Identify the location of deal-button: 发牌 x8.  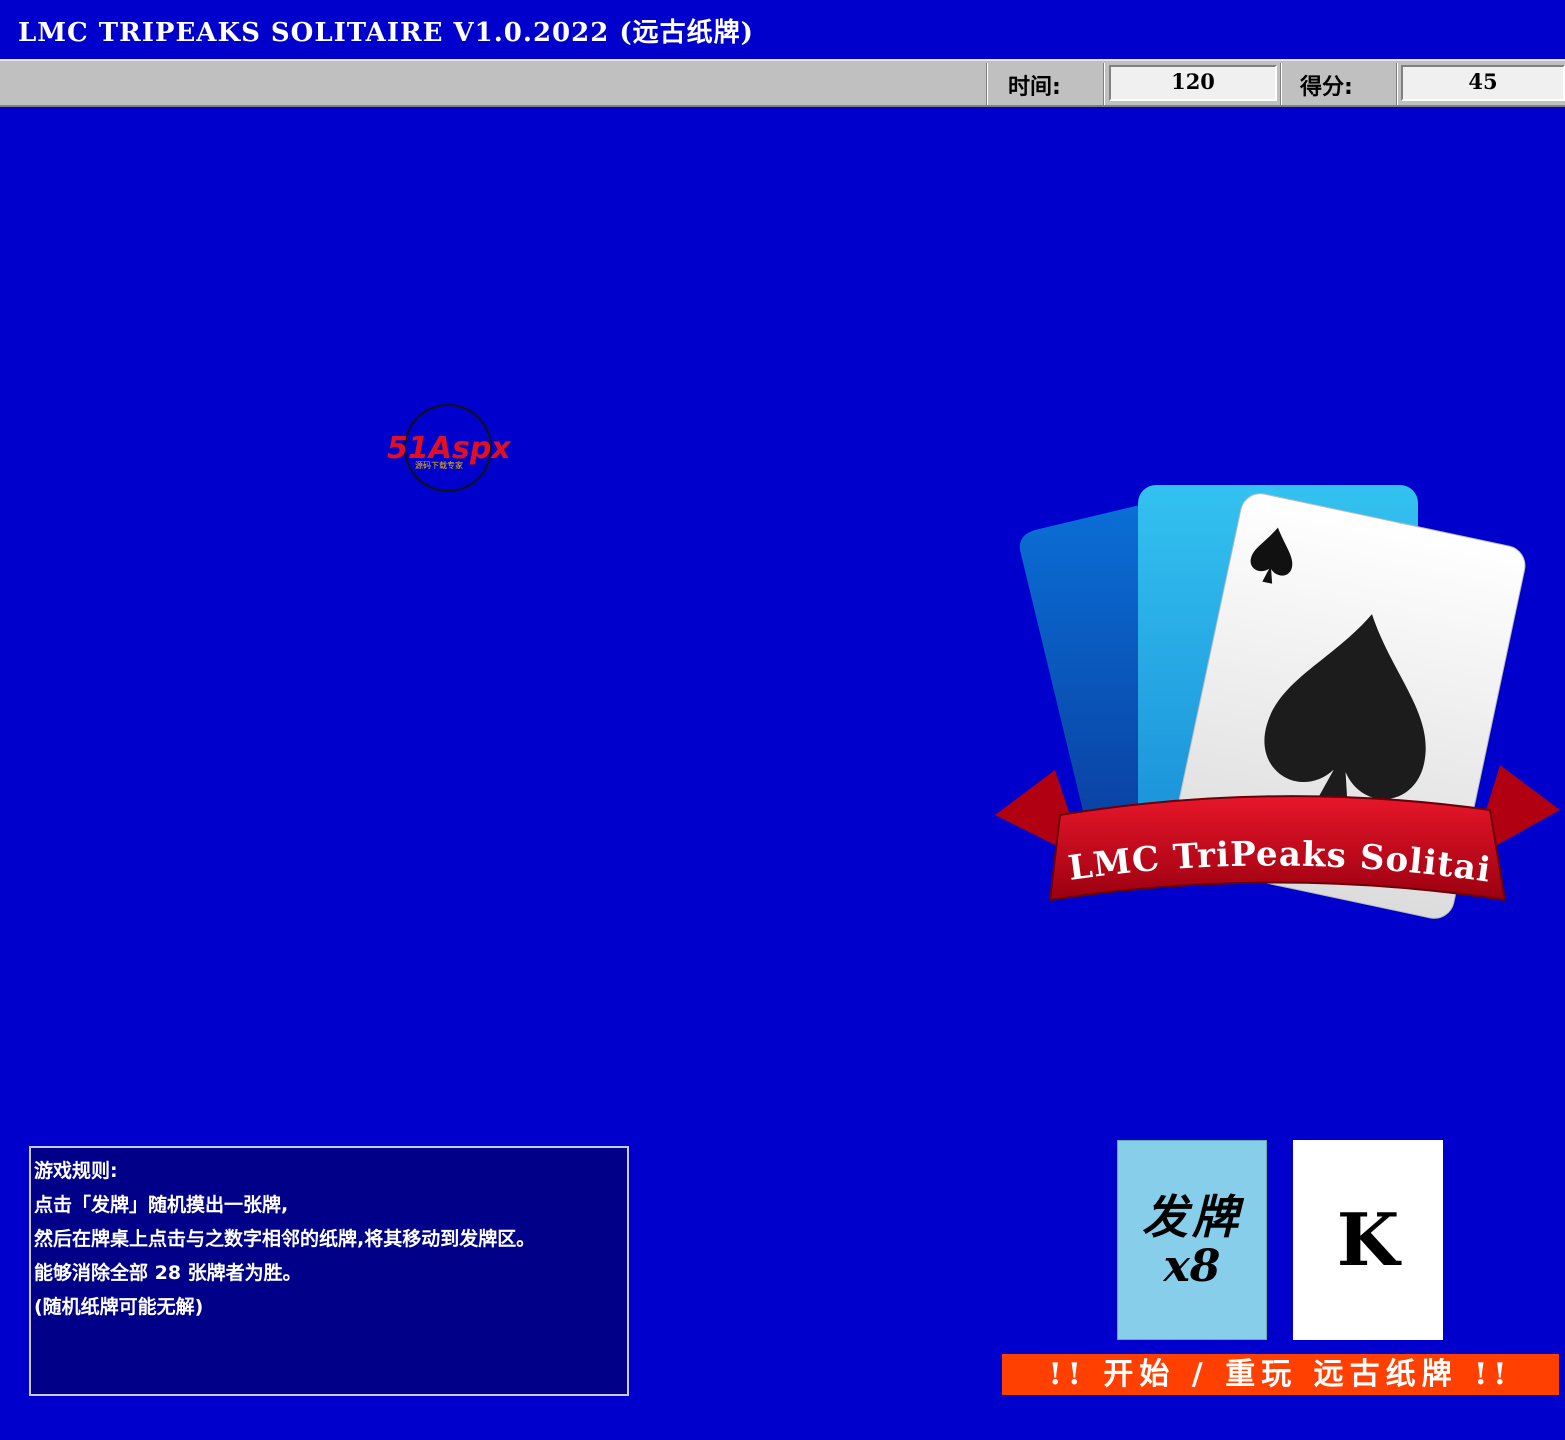
(1192, 1240).